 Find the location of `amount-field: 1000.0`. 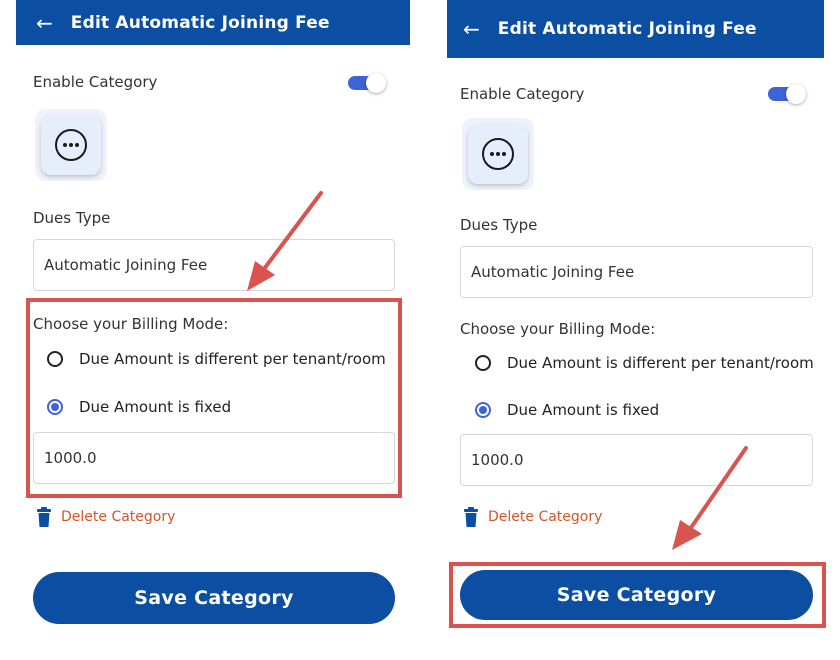

amount-field: 1000.0 is located at coordinates (636, 460).